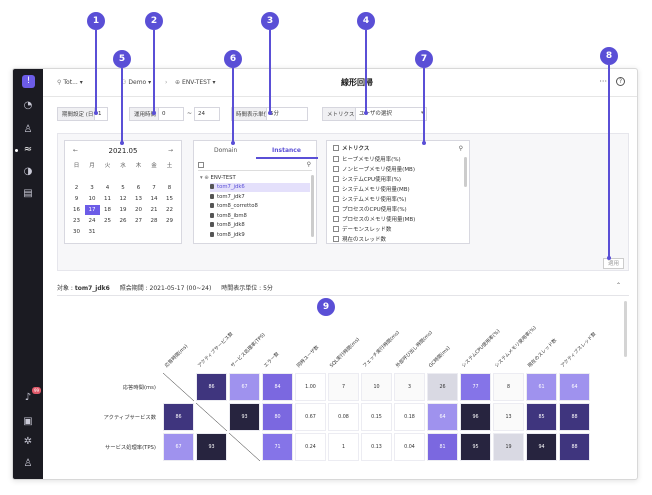  What do you see at coordinates (96, 21) in the screenshot?
I see `callout-marker: 1` at bounding box center [96, 21].